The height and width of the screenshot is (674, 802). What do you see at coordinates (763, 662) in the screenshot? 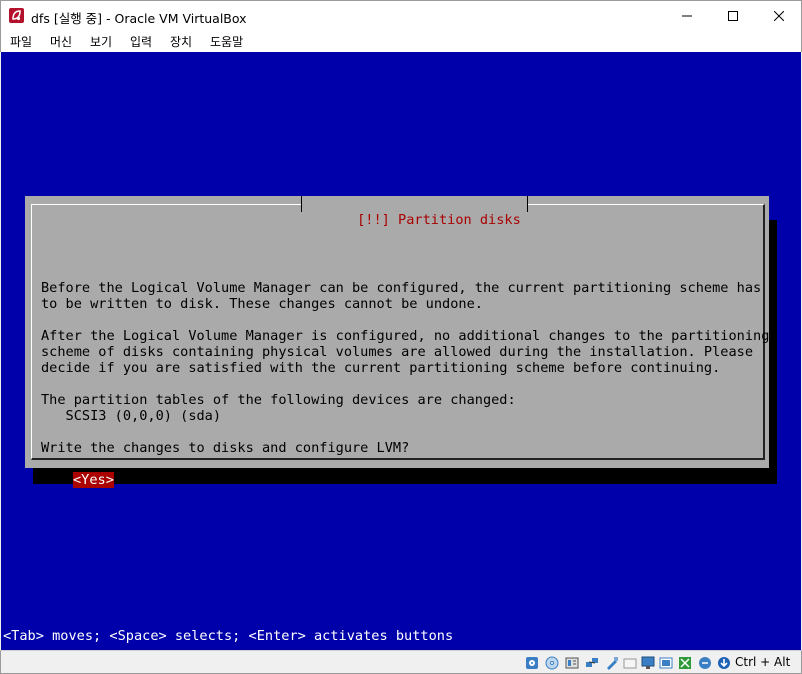
I see `host-key-label: Ctrl + Alt` at bounding box center [763, 662].